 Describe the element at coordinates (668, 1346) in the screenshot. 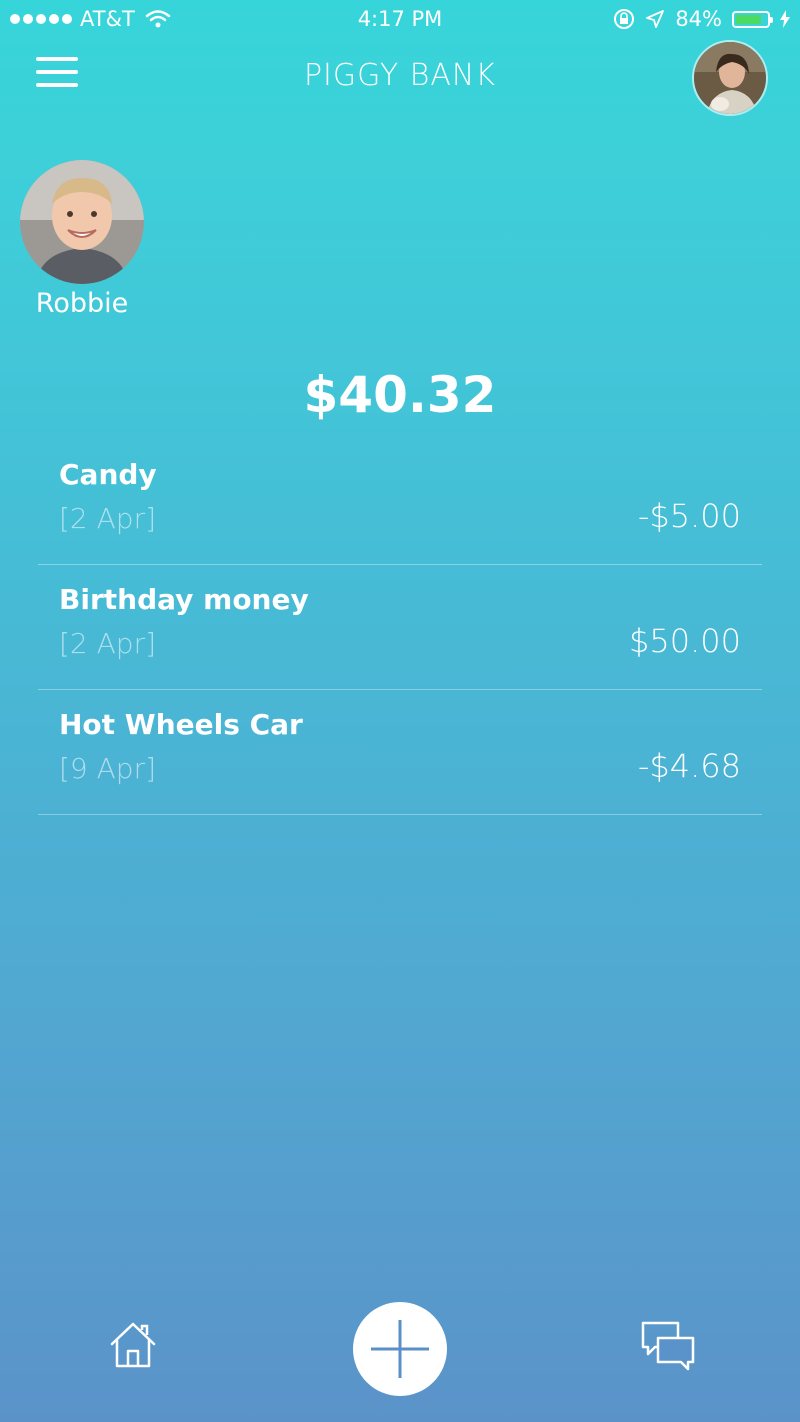

I see `chat-icon` at that location.